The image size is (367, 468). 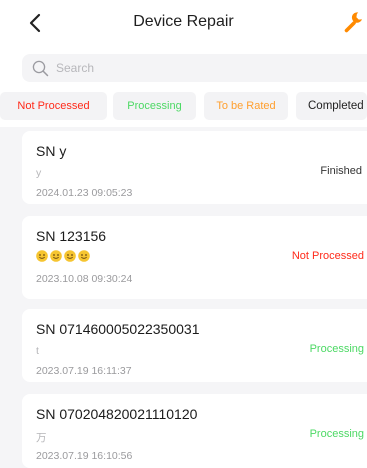 I want to click on search-icon, so click(x=40, y=68).